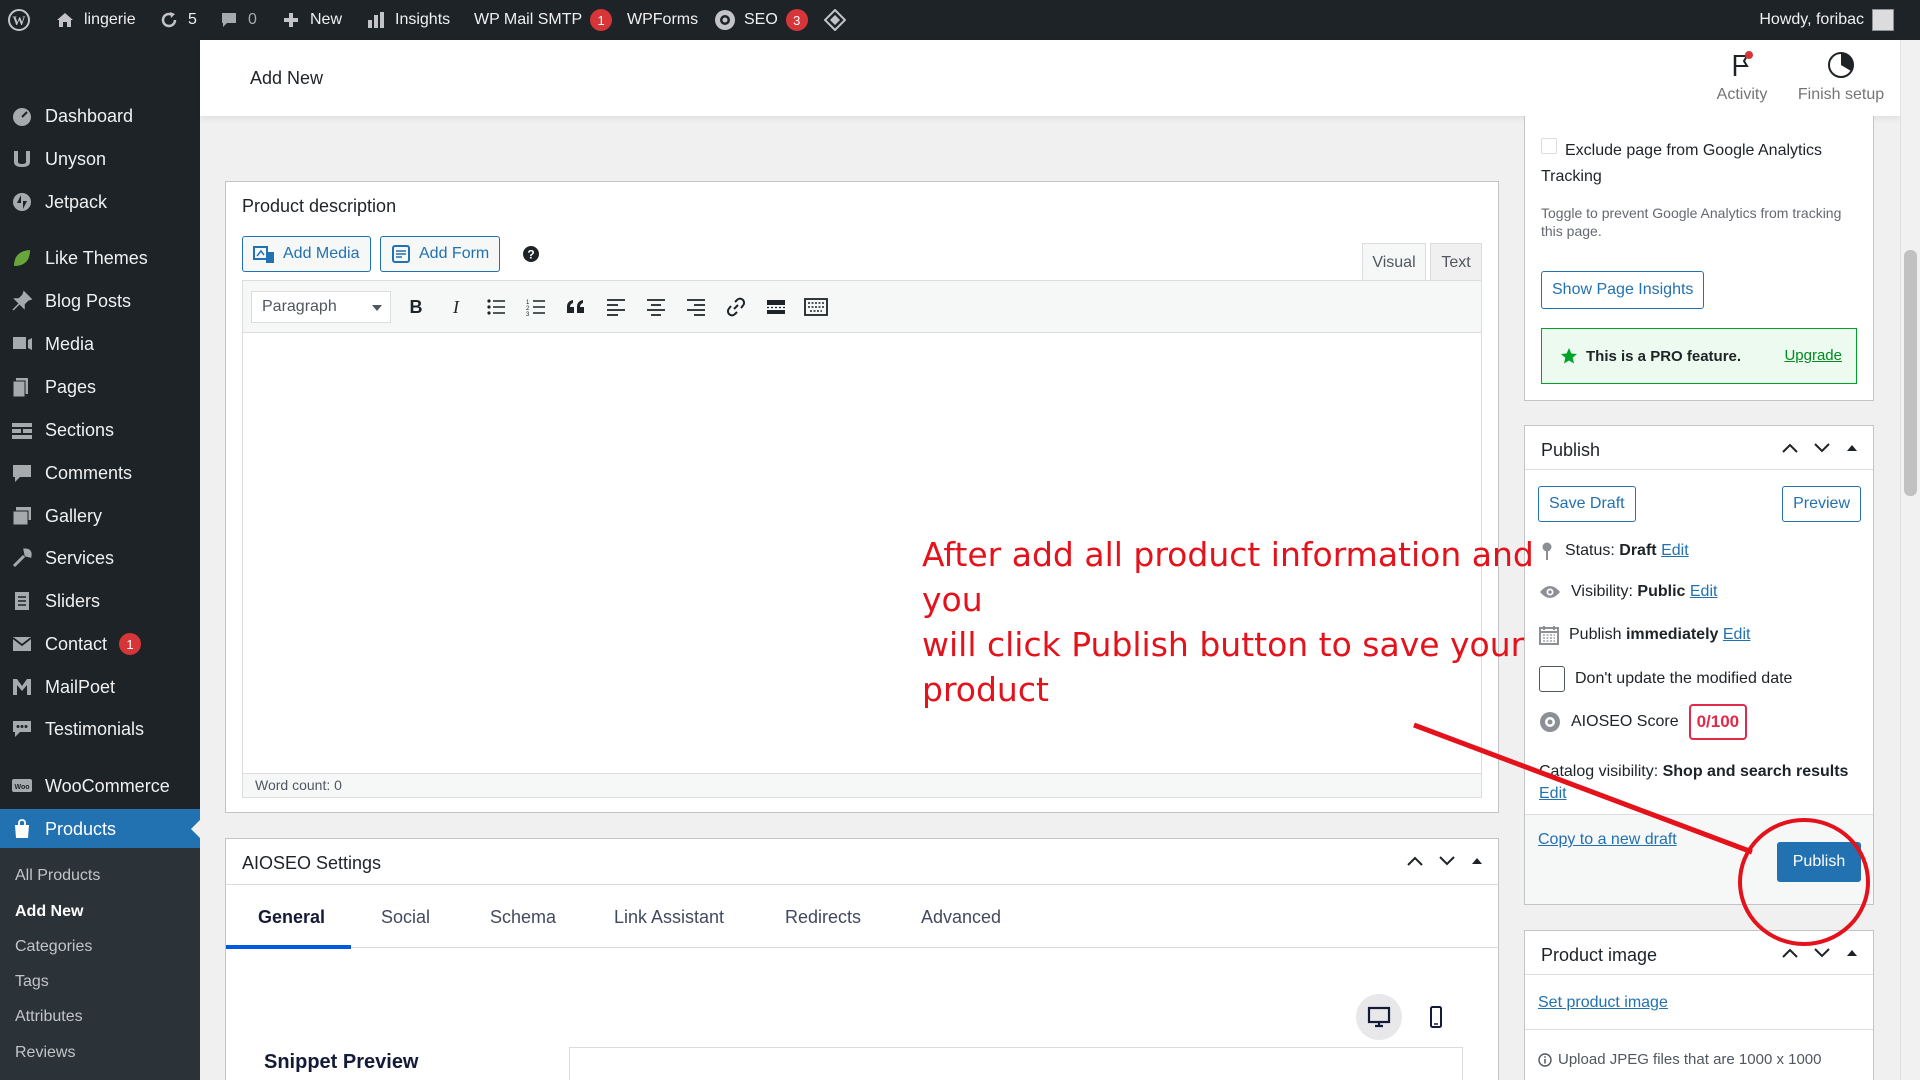  Describe the element at coordinates (95, 728) in the screenshot. I see `sidebar-item-label: Testimonials` at that location.